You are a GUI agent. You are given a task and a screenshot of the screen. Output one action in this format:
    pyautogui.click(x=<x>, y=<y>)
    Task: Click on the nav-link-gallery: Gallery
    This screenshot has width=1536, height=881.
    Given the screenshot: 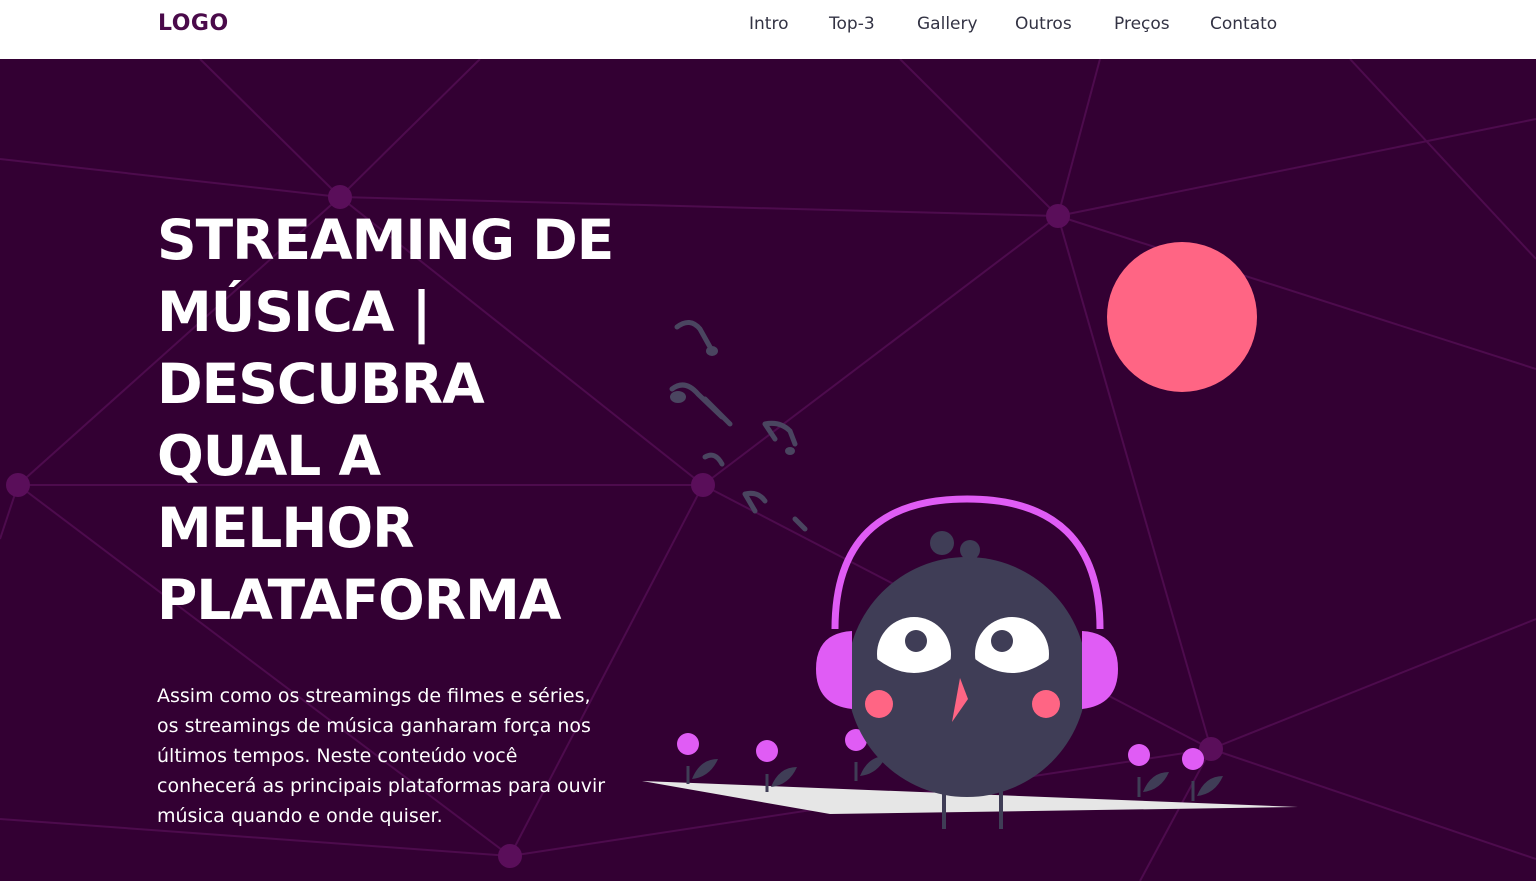 What is the action you would take?
    pyautogui.click(x=947, y=24)
    